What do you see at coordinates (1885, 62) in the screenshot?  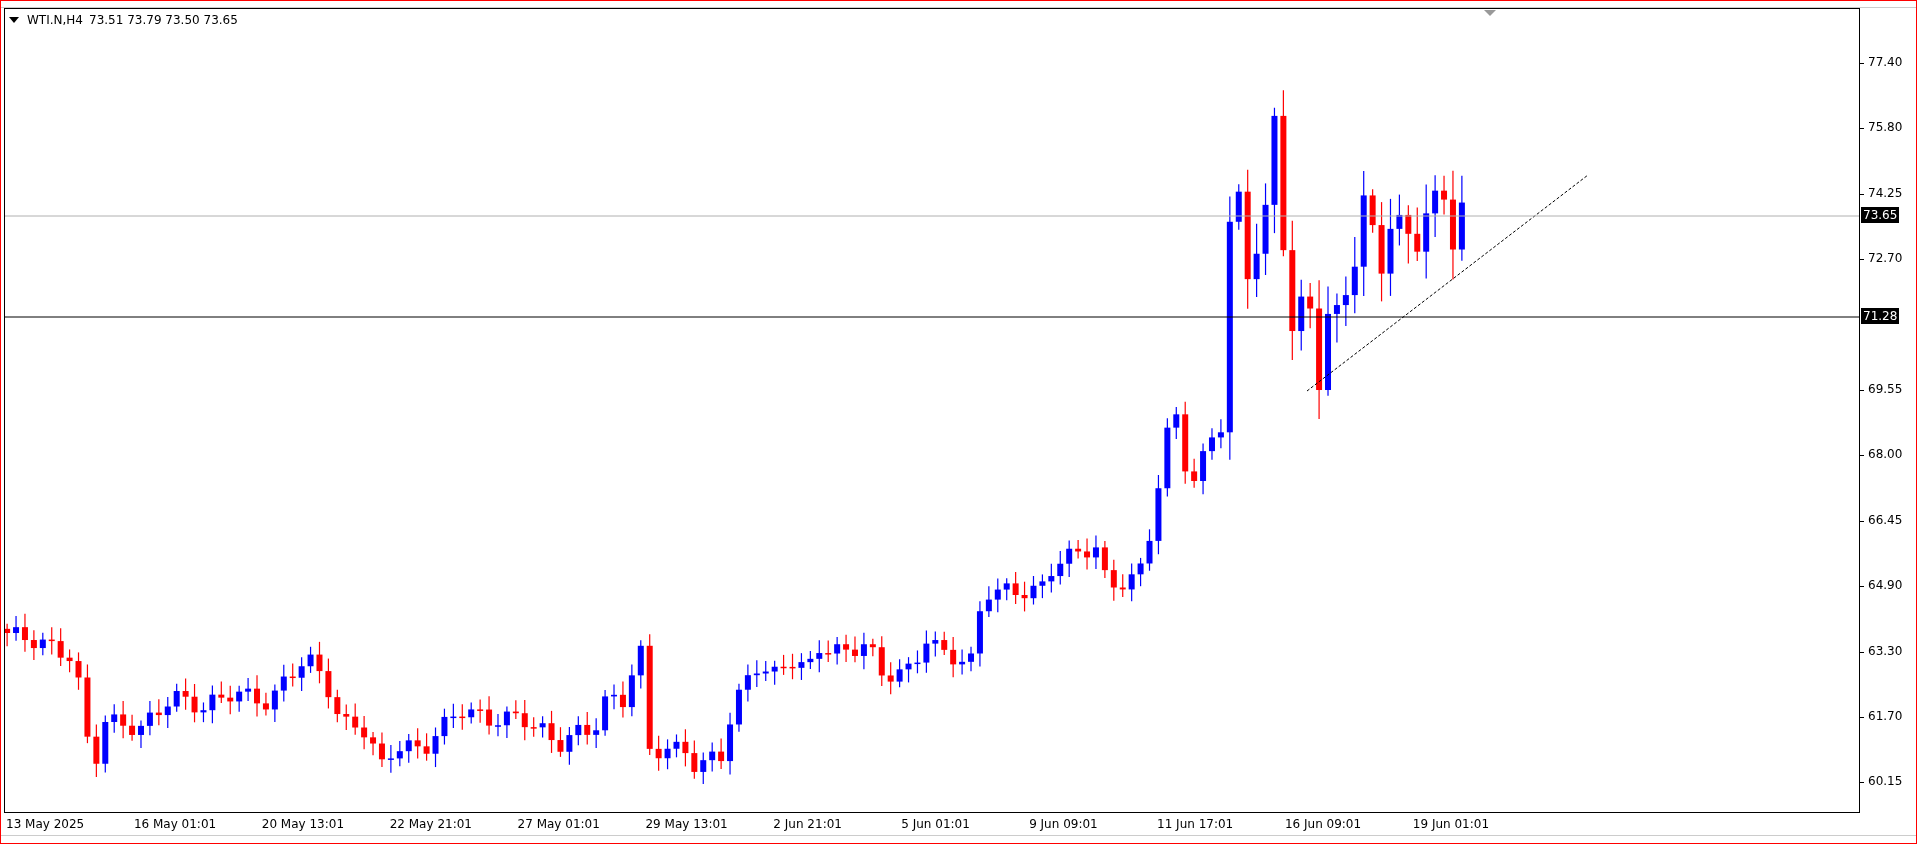 I see `price-axis-label: 77.40` at bounding box center [1885, 62].